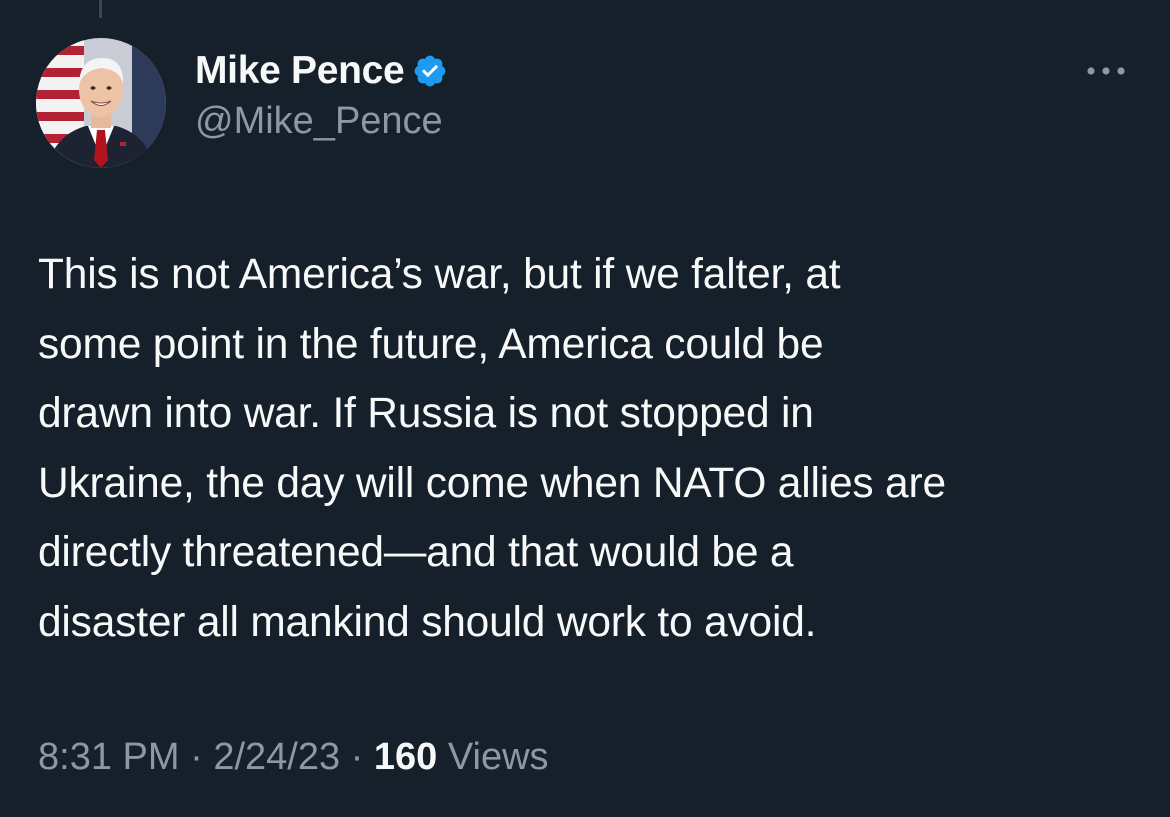  Describe the element at coordinates (1106, 71) in the screenshot. I see `more-options-icon` at that location.